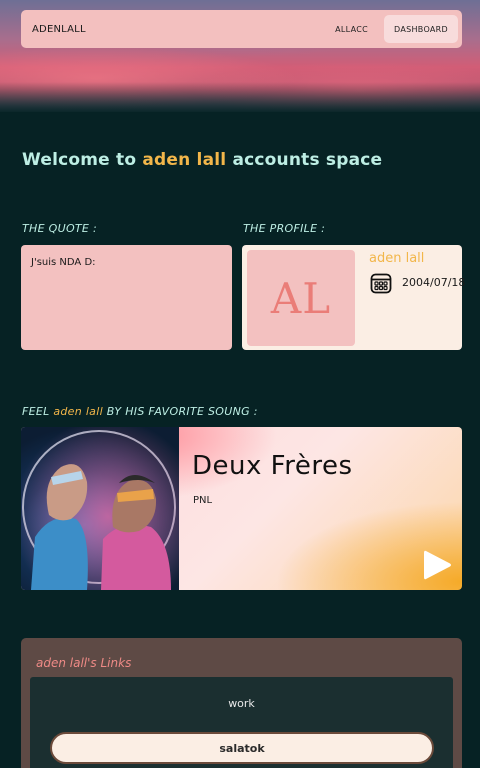 Image resolution: width=480 pixels, height=768 pixels. What do you see at coordinates (242, 748) in the screenshot?
I see `link-button-salatok: salatok` at bounding box center [242, 748].